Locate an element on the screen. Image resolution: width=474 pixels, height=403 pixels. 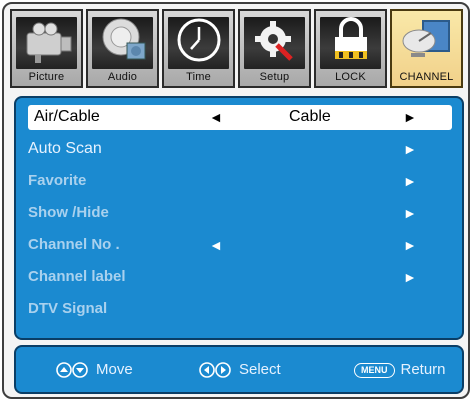
tab-label: Audio is located at coordinates (122, 77).